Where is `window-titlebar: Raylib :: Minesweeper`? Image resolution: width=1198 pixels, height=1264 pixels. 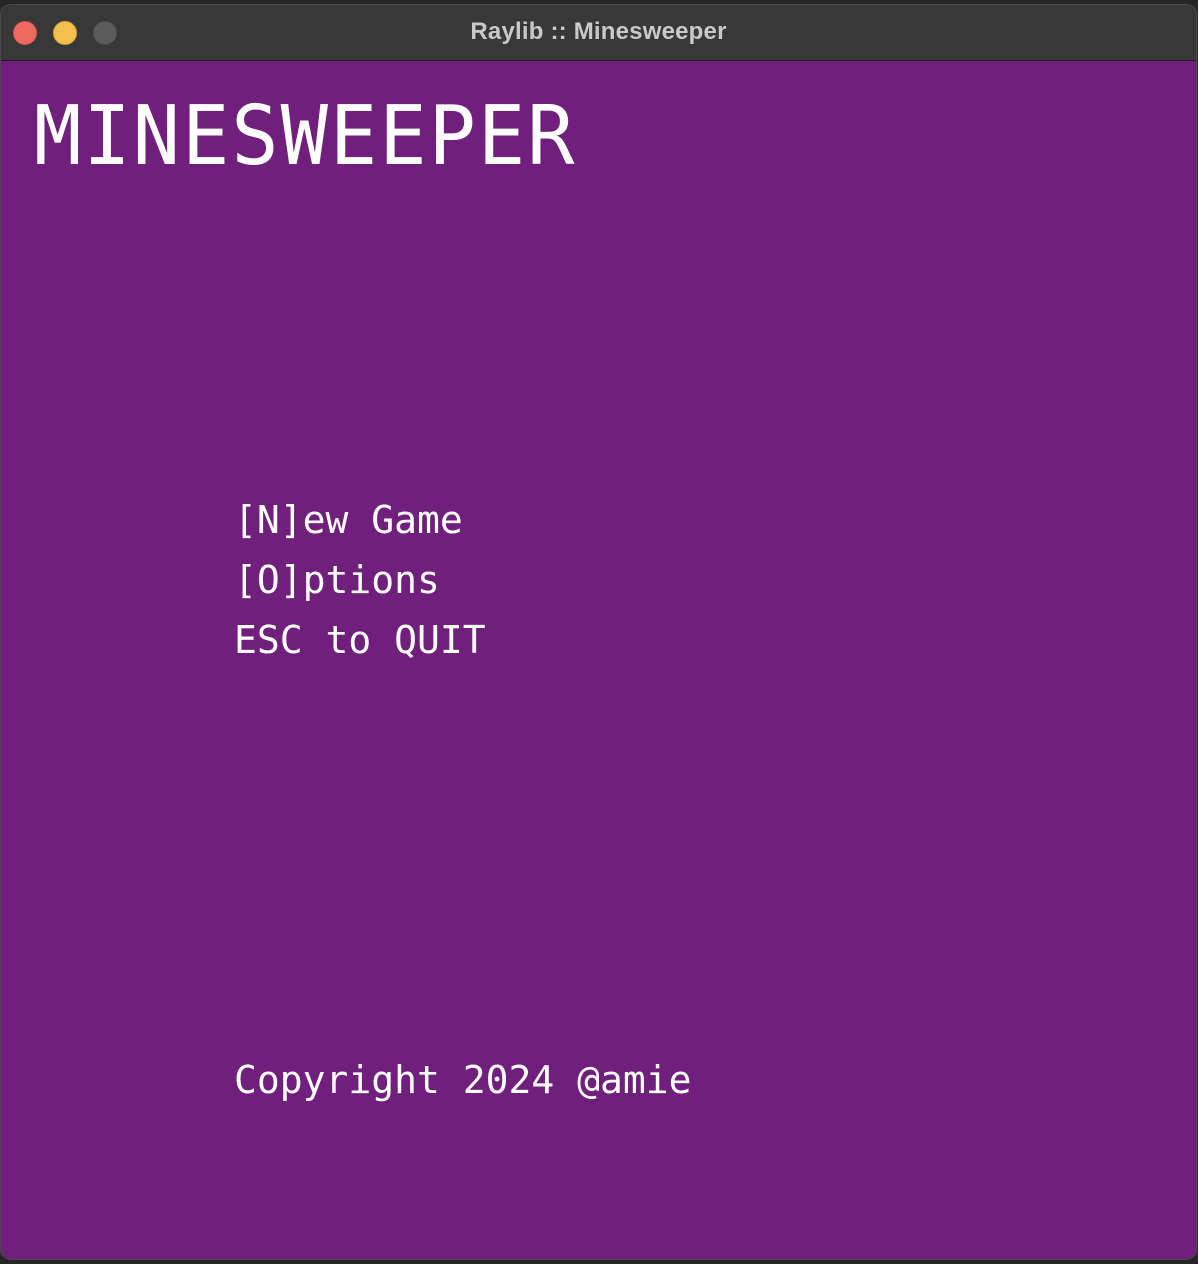 window-titlebar: Raylib :: Minesweeper is located at coordinates (598, 33).